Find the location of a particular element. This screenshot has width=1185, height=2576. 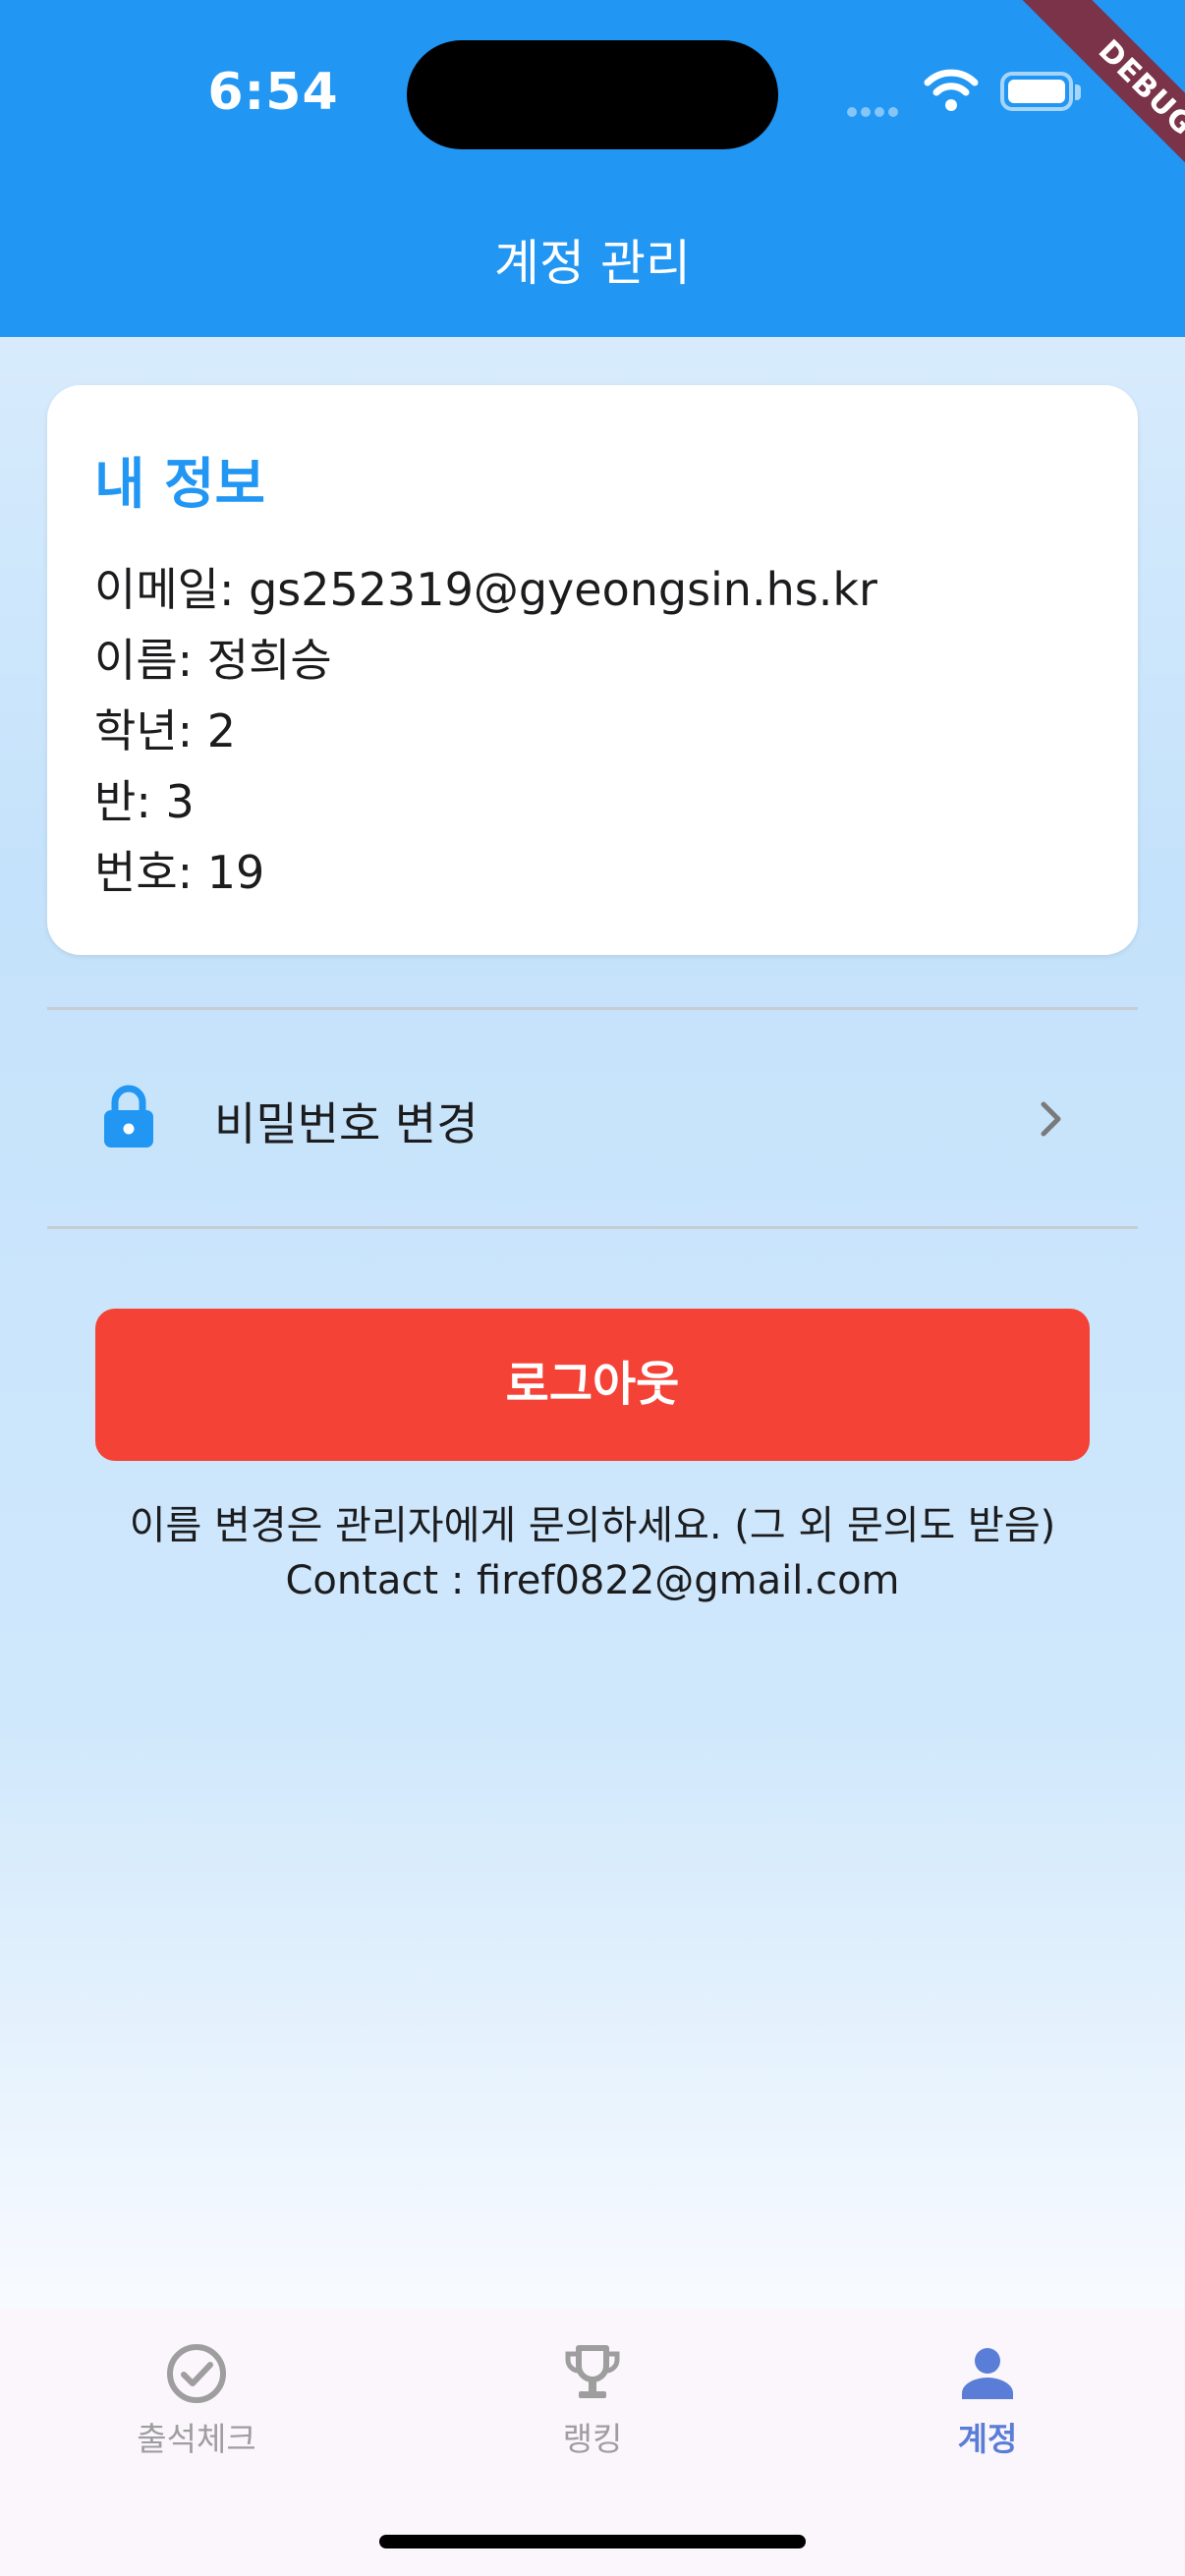

number-text: 번호: 19 is located at coordinates (180, 872).